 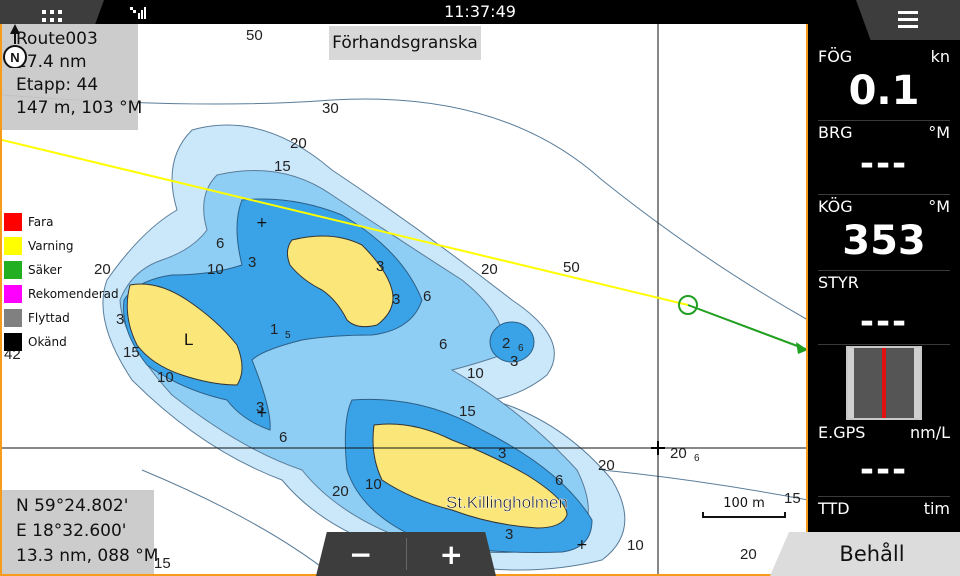 I want to click on main-menu-button, so click(x=908, y=20).